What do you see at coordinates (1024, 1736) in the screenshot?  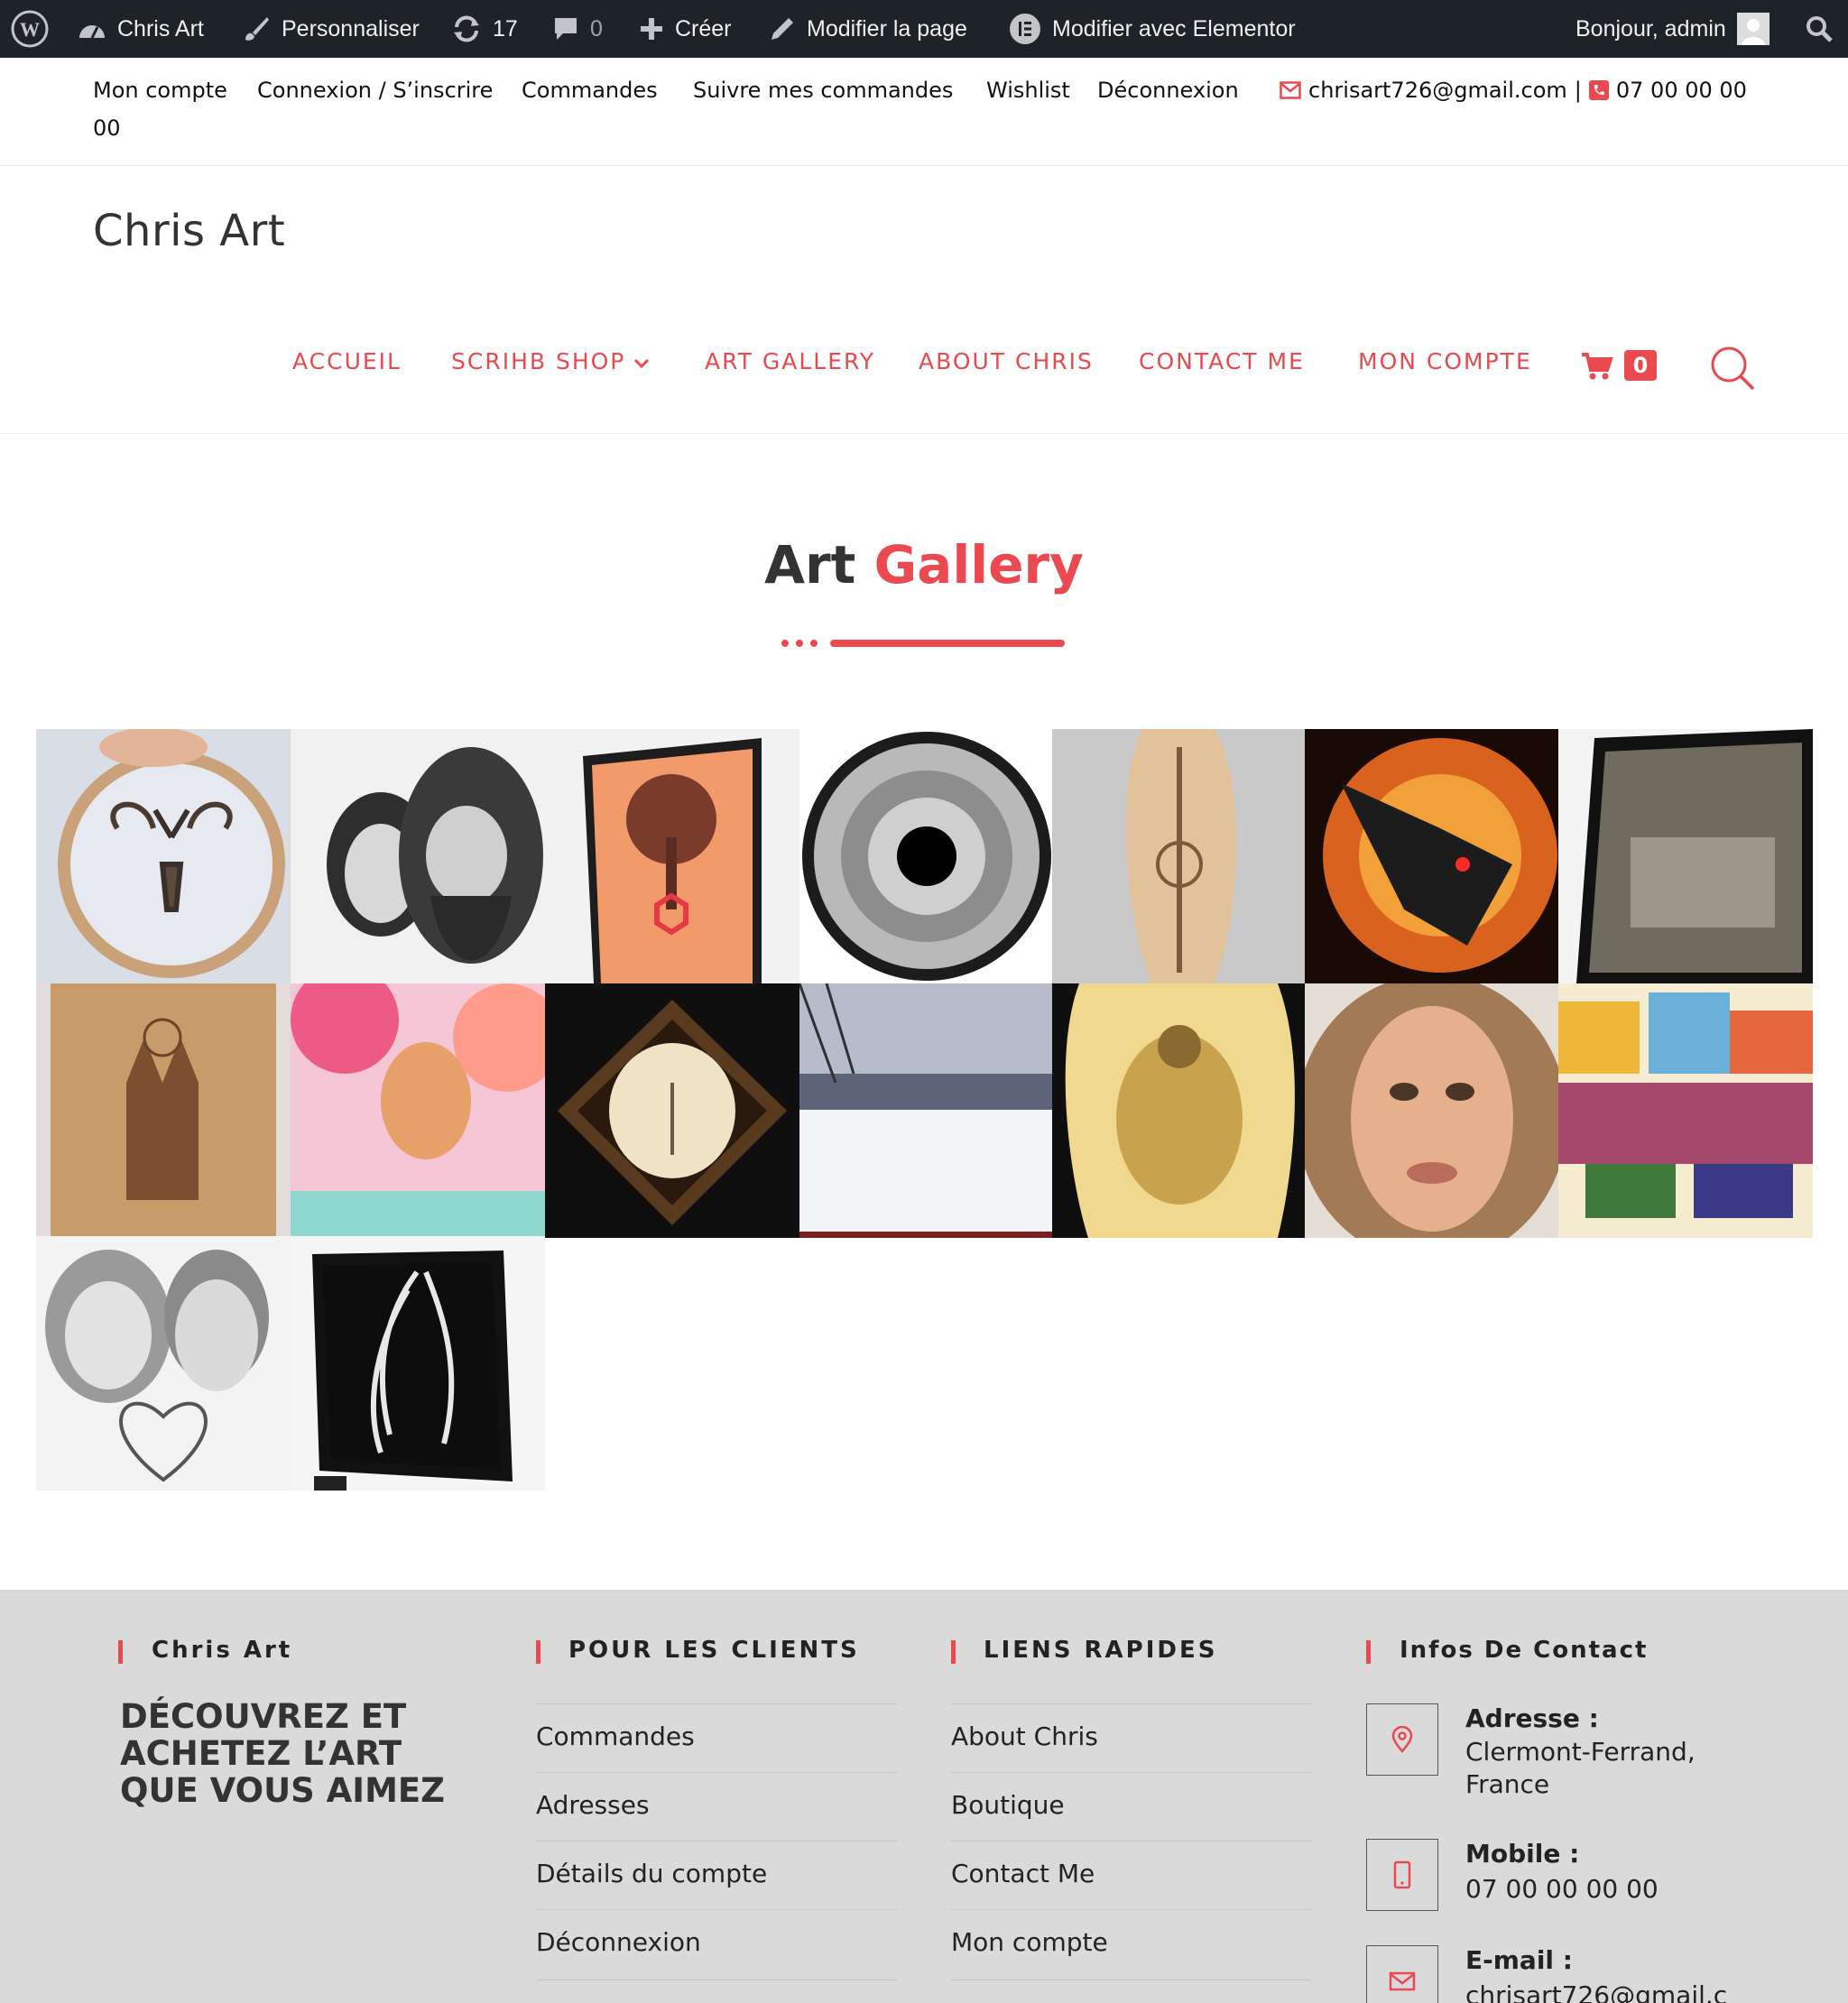 I see `footer-link-about: About Chris` at bounding box center [1024, 1736].